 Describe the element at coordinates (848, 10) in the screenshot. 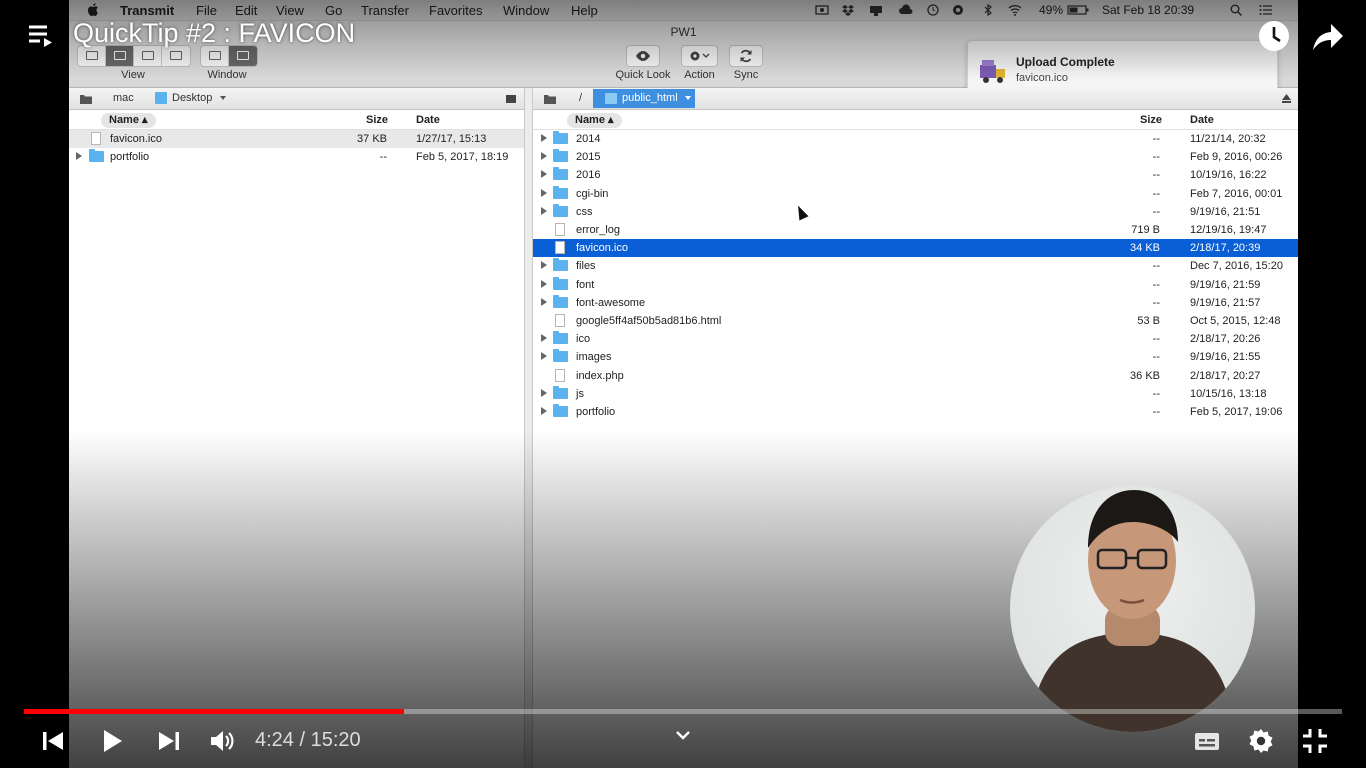

I see `dropbox-icon` at that location.